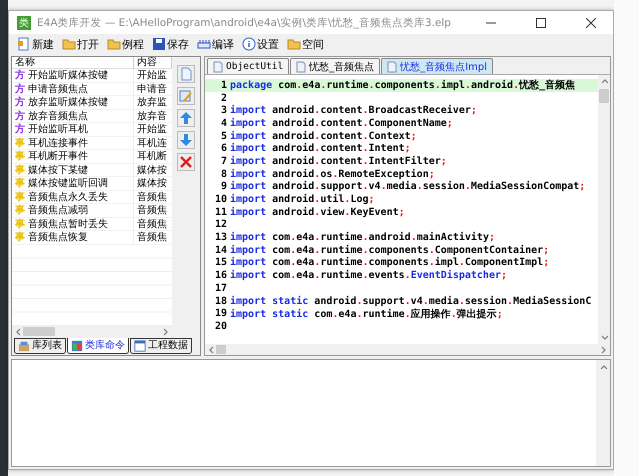 The width and height of the screenshot is (639, 476). Describe the element at coordinates (221, 314) in the screenshot. I see `line-number: 19` at that location.